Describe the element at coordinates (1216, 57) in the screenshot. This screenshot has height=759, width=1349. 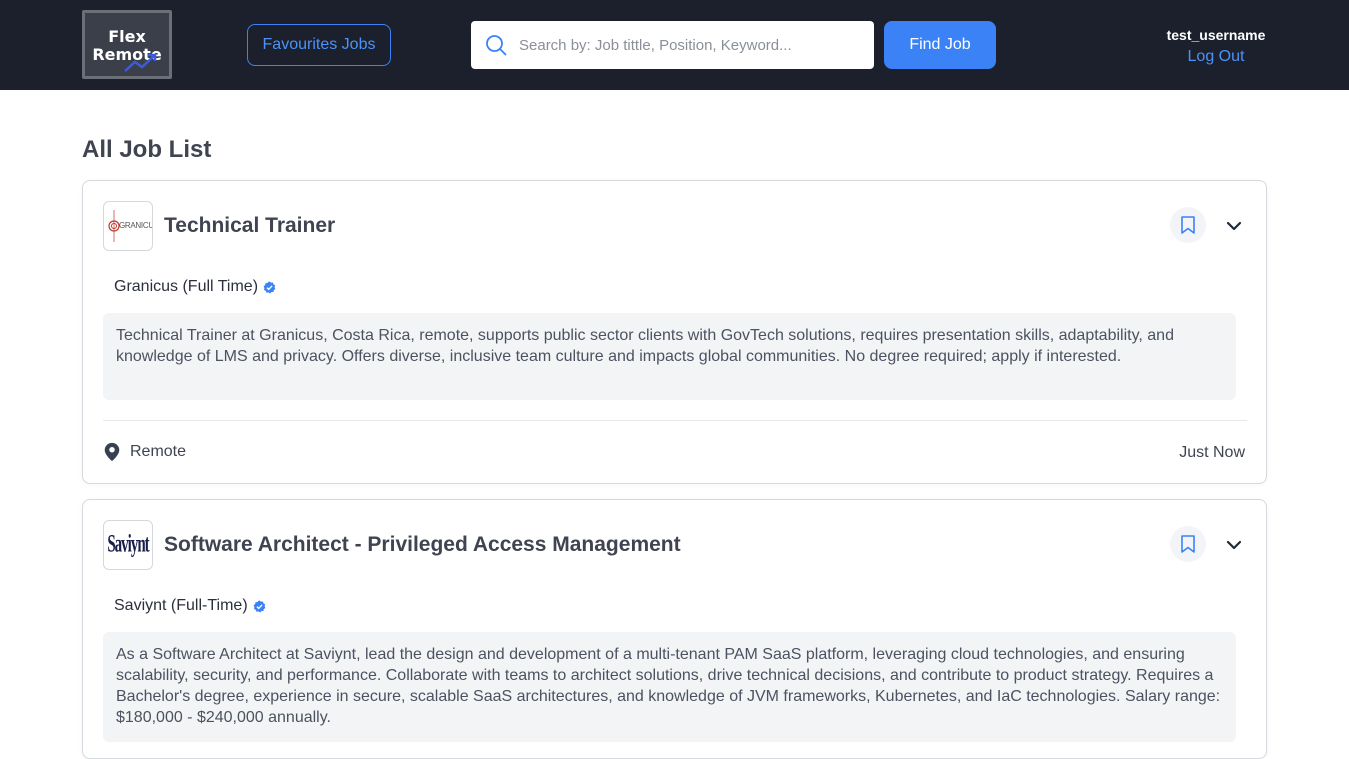
I see `logout-link: Log Out` at that location.